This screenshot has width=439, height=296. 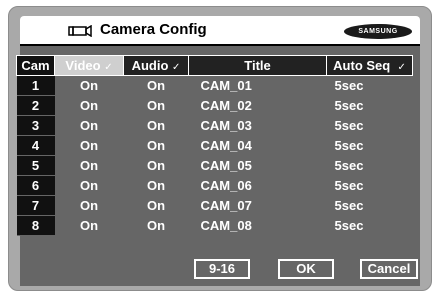 I want to click on cam-number: 7, so click(x=35, y=205).